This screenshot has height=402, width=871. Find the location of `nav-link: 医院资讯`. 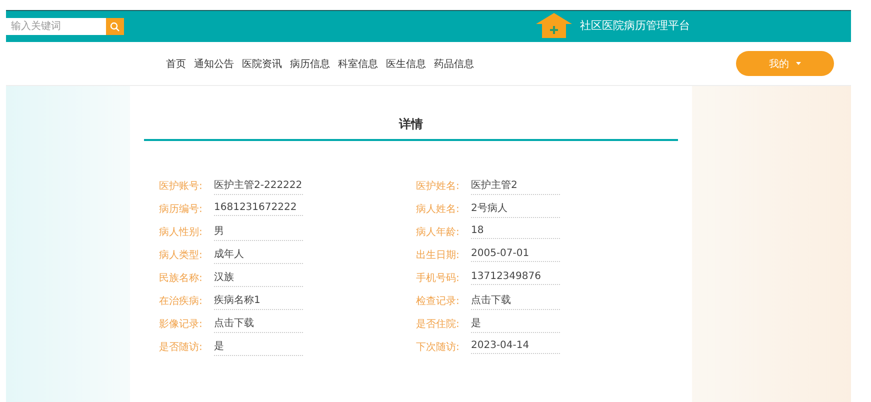

nav-link: 医院资讯 is located at coordinates (262, 63).